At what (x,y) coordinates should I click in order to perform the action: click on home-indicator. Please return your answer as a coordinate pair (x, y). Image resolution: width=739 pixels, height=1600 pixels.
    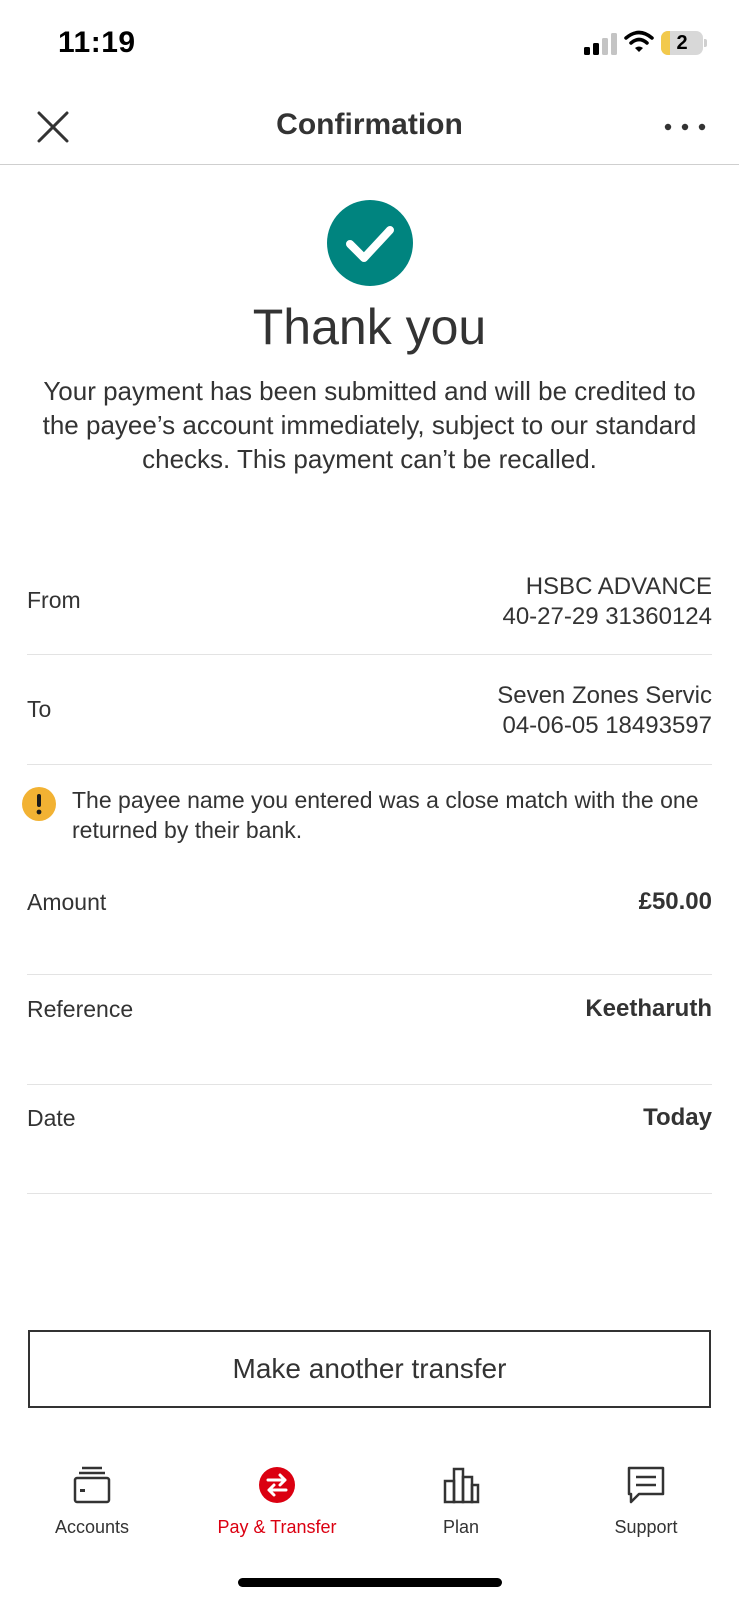
    Looking at the image, I should click on (370, 1582).